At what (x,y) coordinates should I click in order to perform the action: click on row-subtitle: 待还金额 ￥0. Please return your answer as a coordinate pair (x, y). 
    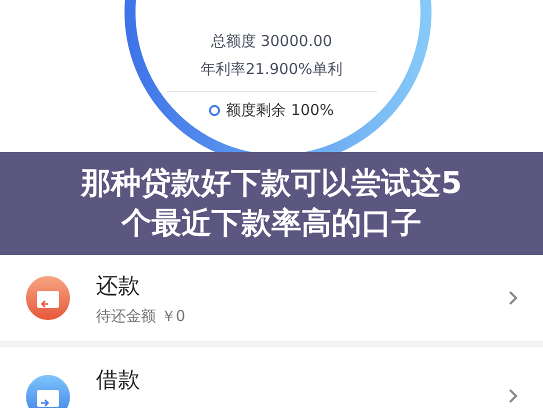
    Looking at the image, I should click on (141, 316).